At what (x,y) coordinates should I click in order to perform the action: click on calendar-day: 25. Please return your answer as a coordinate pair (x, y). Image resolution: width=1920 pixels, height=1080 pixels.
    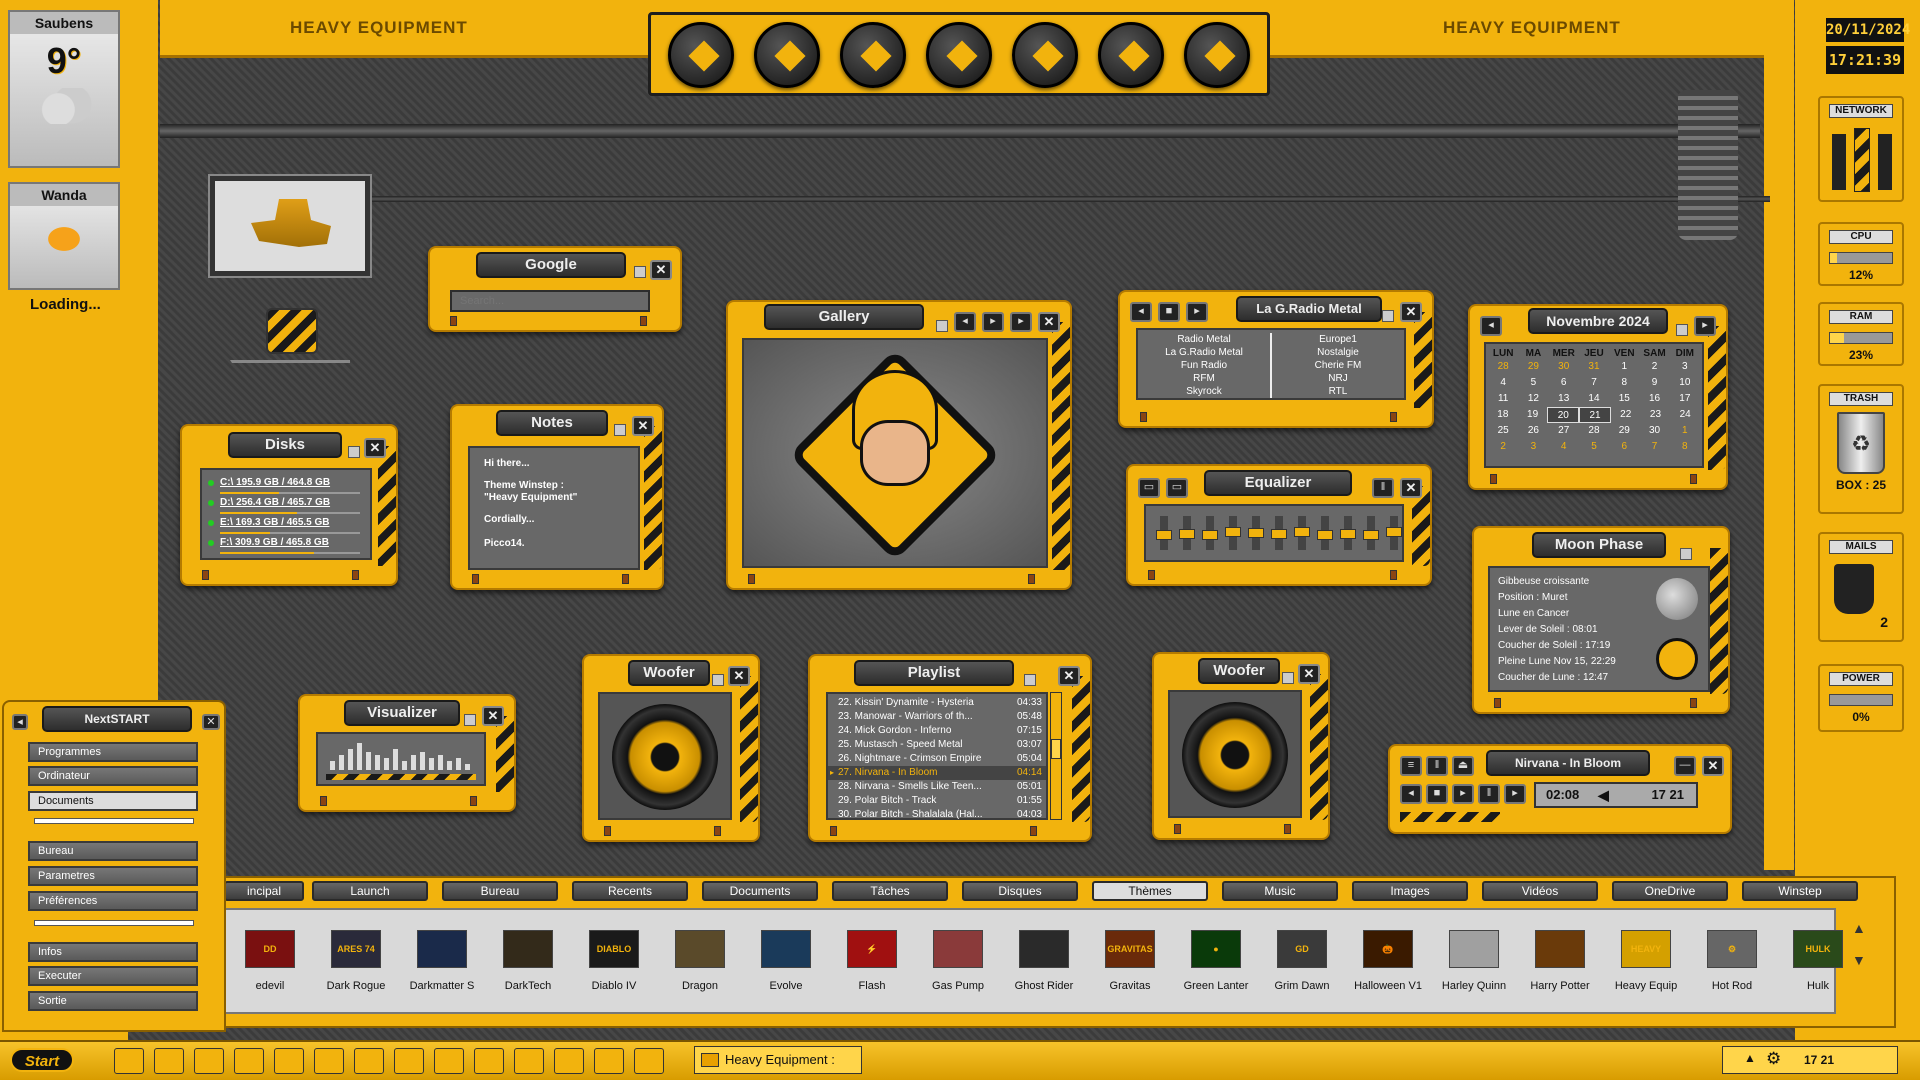
    Looking at the image, I should click on (1503, 431).